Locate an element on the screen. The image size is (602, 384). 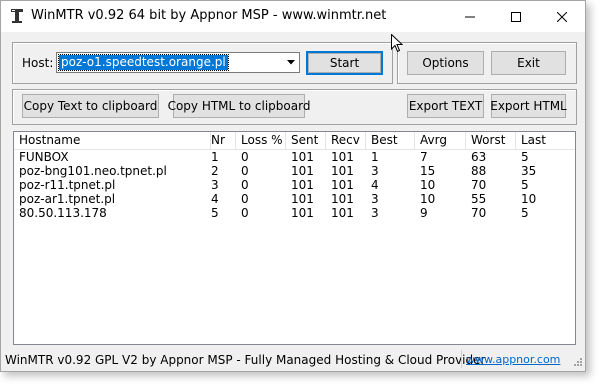
cell-hostname: FUNBOX is located at coordinates (44, 157).